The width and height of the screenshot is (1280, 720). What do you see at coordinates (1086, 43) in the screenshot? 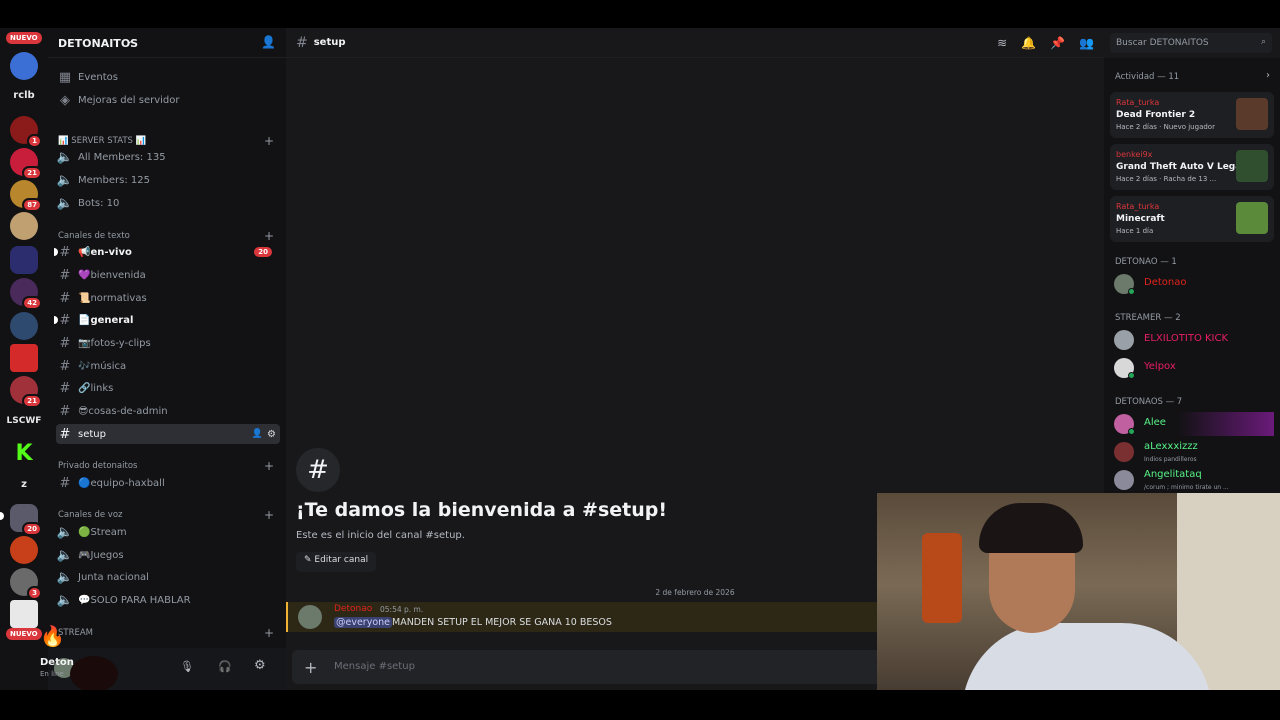
I see `members-icon: 👥` at bounding box center [1086, 43].